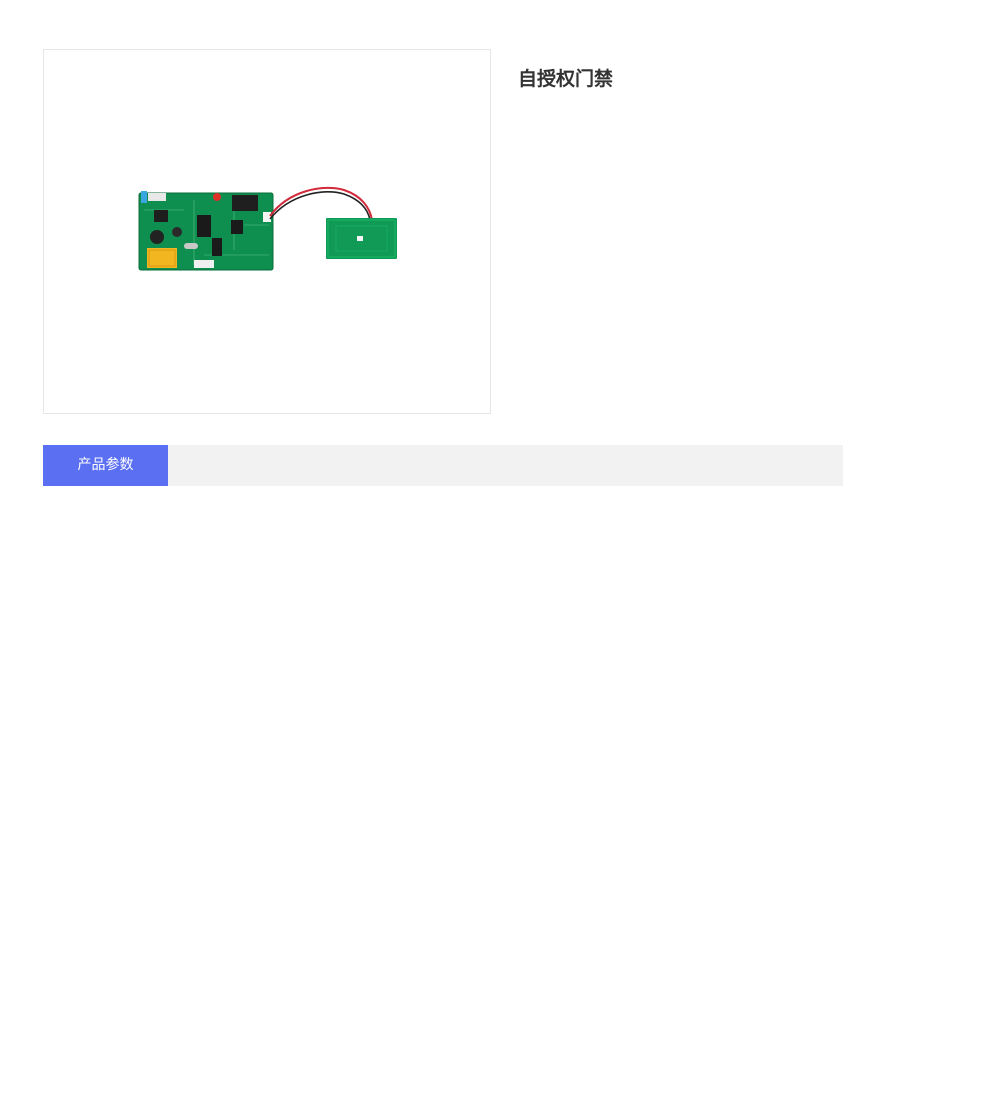 The image size is (1000, 1105). I want to click on rfid-board-illustration, so click(267, 228).